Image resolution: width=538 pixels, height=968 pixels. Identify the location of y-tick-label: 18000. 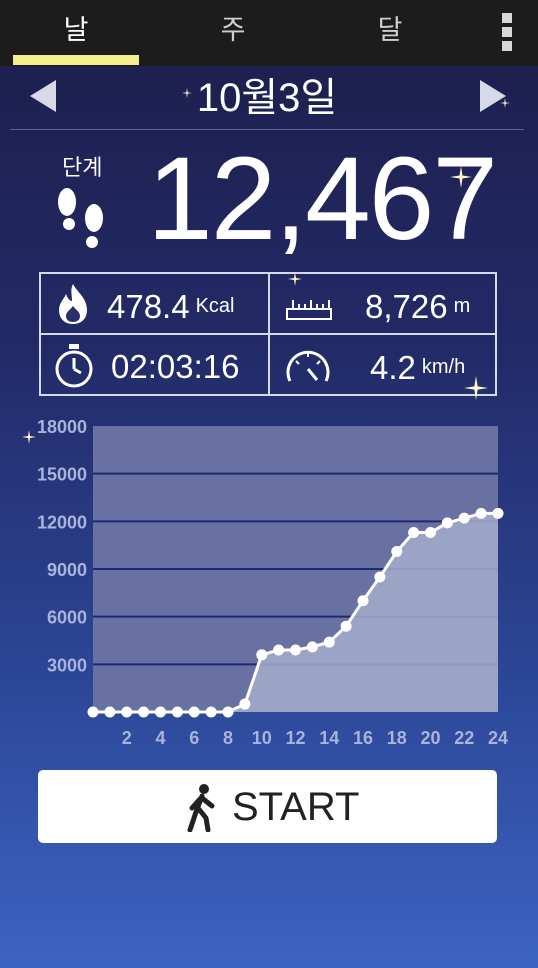
(62, 427).